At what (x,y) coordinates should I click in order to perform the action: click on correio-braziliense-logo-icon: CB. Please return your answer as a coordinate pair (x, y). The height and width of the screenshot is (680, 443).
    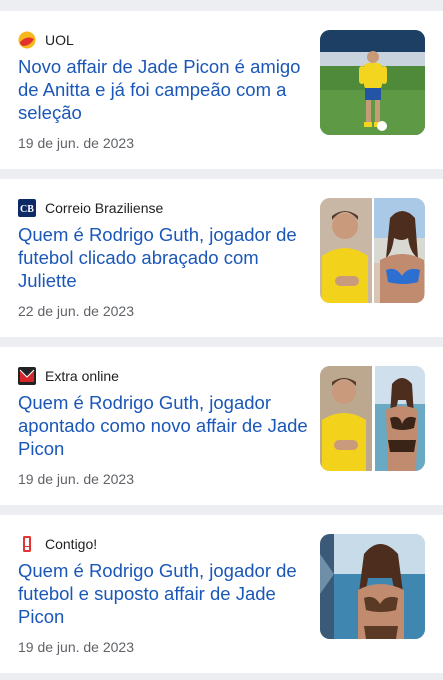
    Looking at the image, I should click on (27, 208).